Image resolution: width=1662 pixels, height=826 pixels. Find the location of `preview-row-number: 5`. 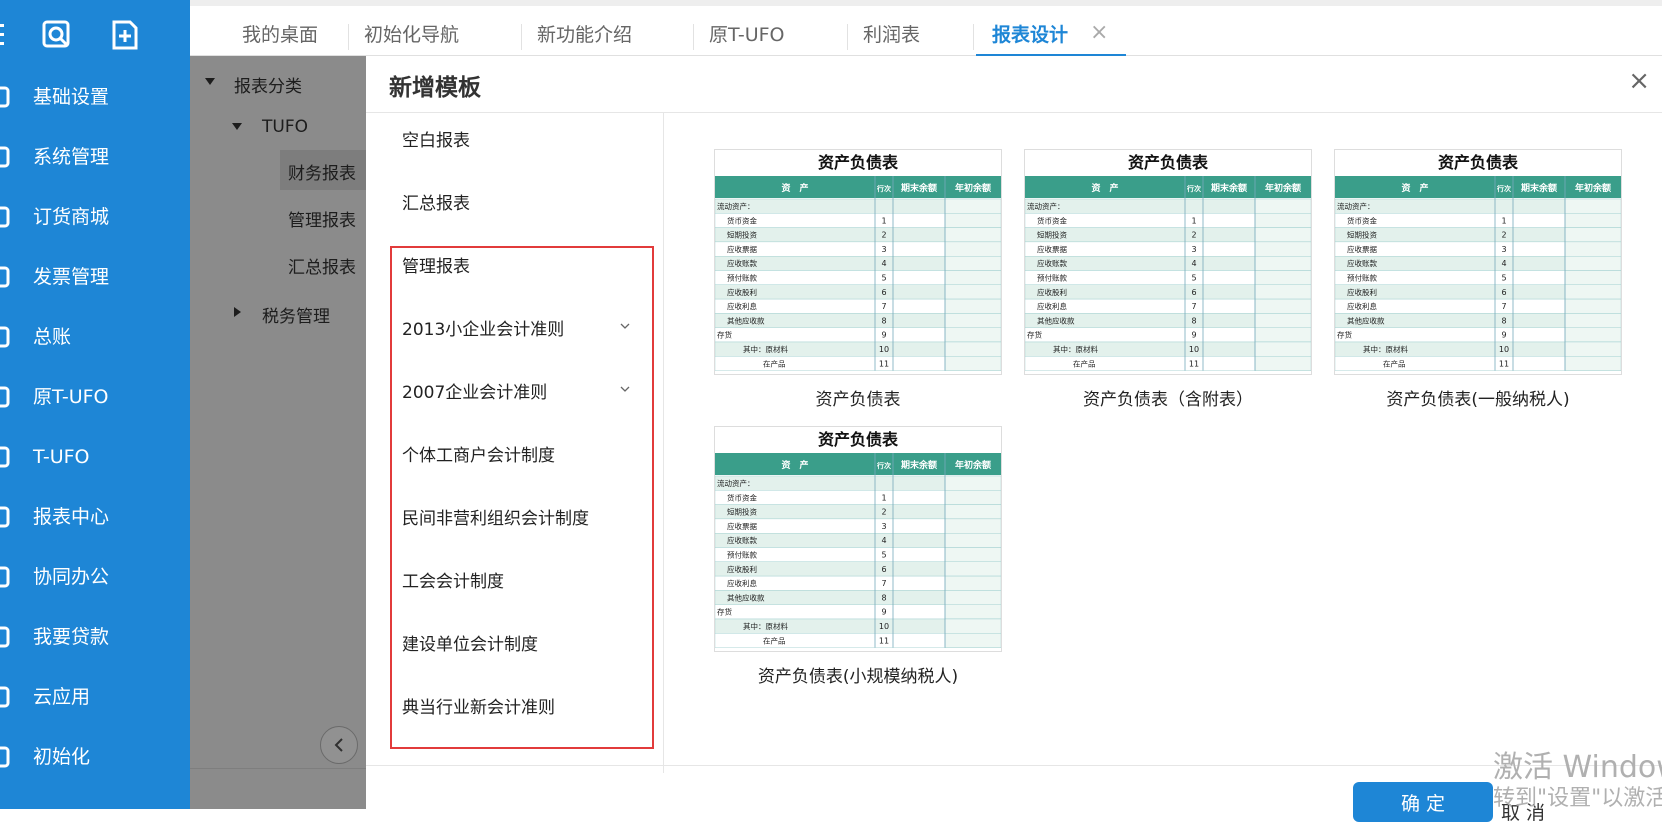

preview-row-number: 5 is located at coordinates (1193, 278).